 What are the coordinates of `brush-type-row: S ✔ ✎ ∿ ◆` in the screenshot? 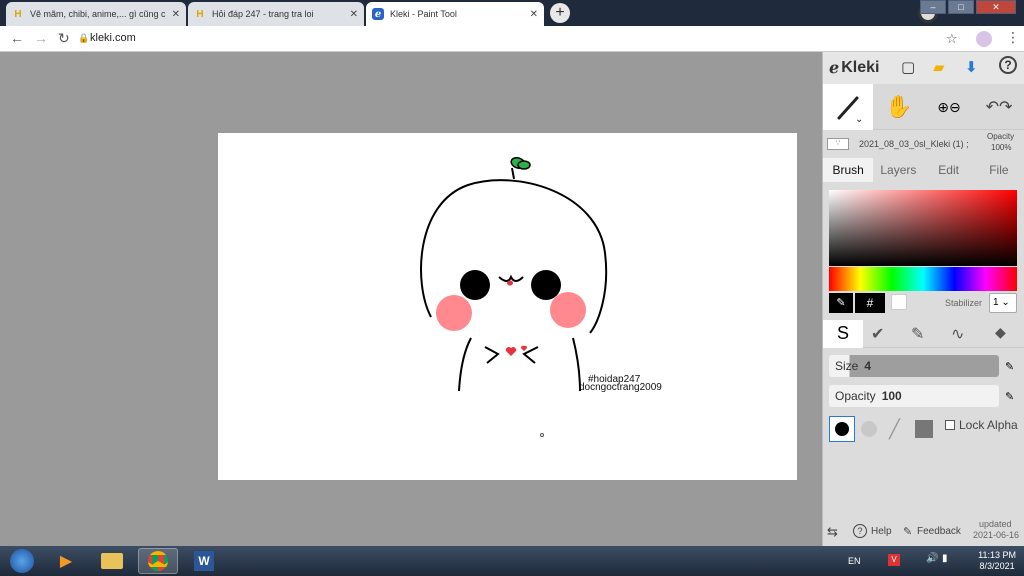 It's located at (923, 334).